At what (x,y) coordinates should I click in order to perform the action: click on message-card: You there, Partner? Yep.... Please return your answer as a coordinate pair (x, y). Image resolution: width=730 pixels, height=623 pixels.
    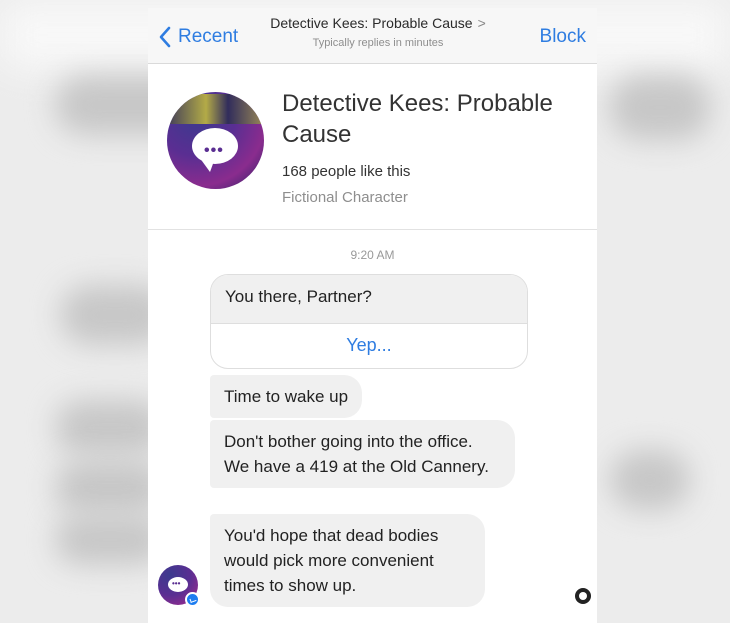
    Looking at the image, I should click on (369, 321).